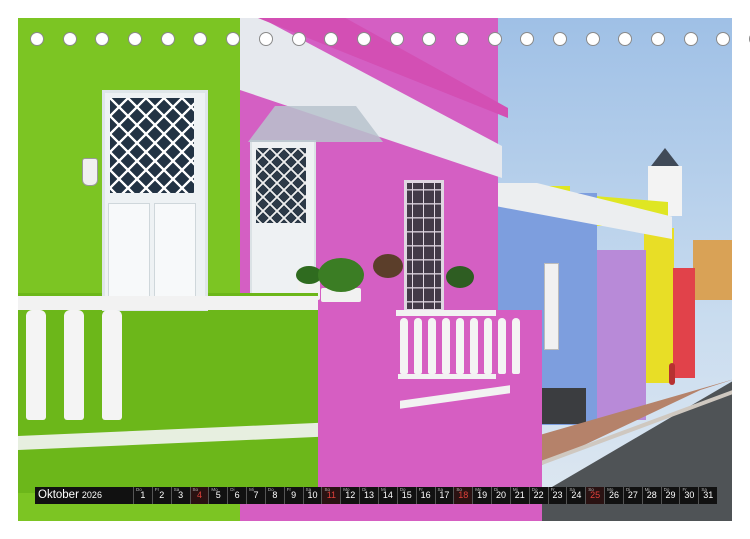  Describe the element at coordinates (152, 145) in the screenshot. I see `green-house-fanlight` at that location.